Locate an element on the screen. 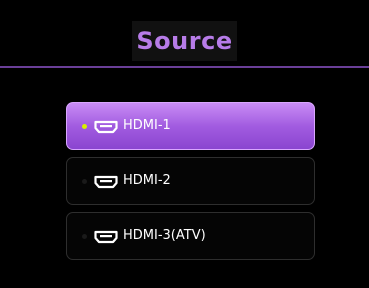 Image resolution: width=369 pixels, height=288 pixels. source-item-hdmi-2: HDMI-2 is located at coordinates (190, 181).